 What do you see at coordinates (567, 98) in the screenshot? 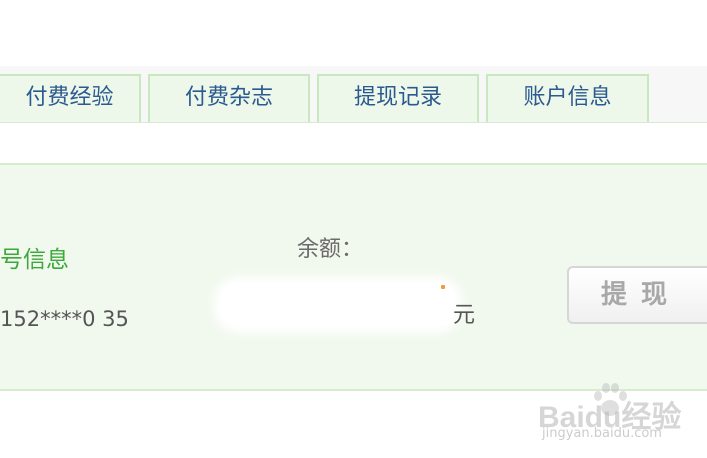
I see `tab-account-info: 账户信息` at bounding box center [567, 98].